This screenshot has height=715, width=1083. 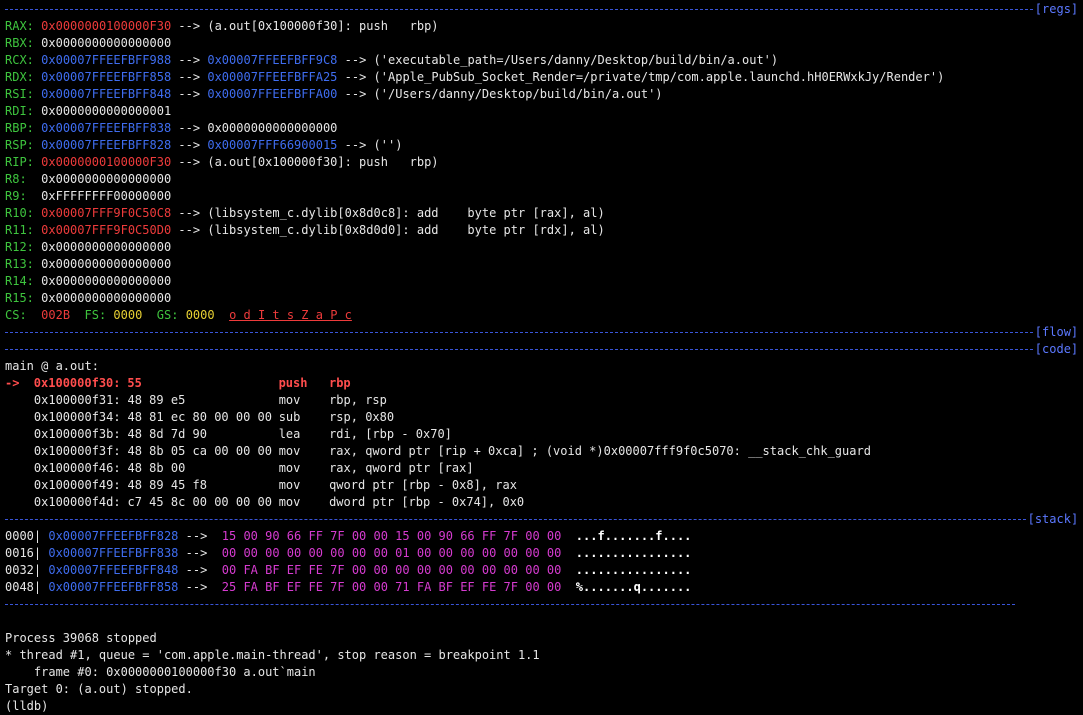 I want to click on current-instruction-marker: ->, so click(x=12, y=383).